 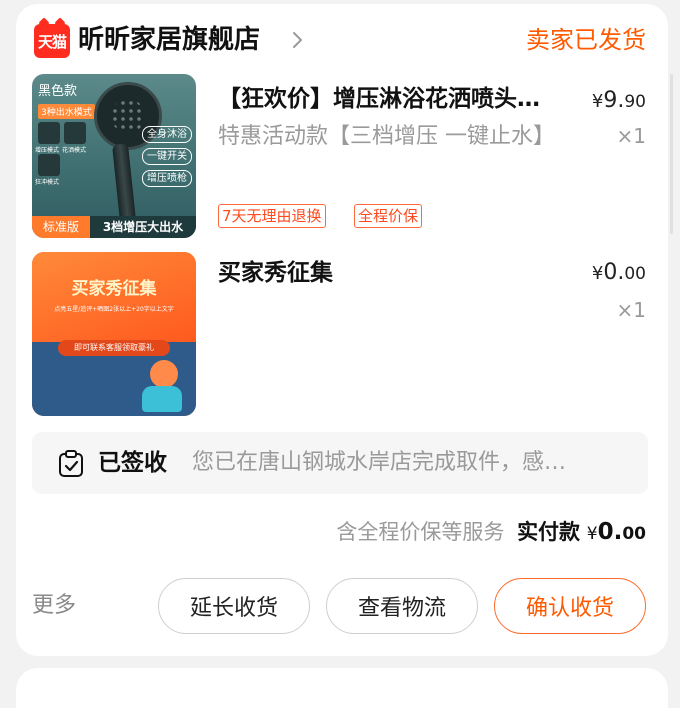 What do you see at coordinates (132, 463) in the screenshot?
I see `delivery-status-label: 已签收` at bounding box center [132, 463].